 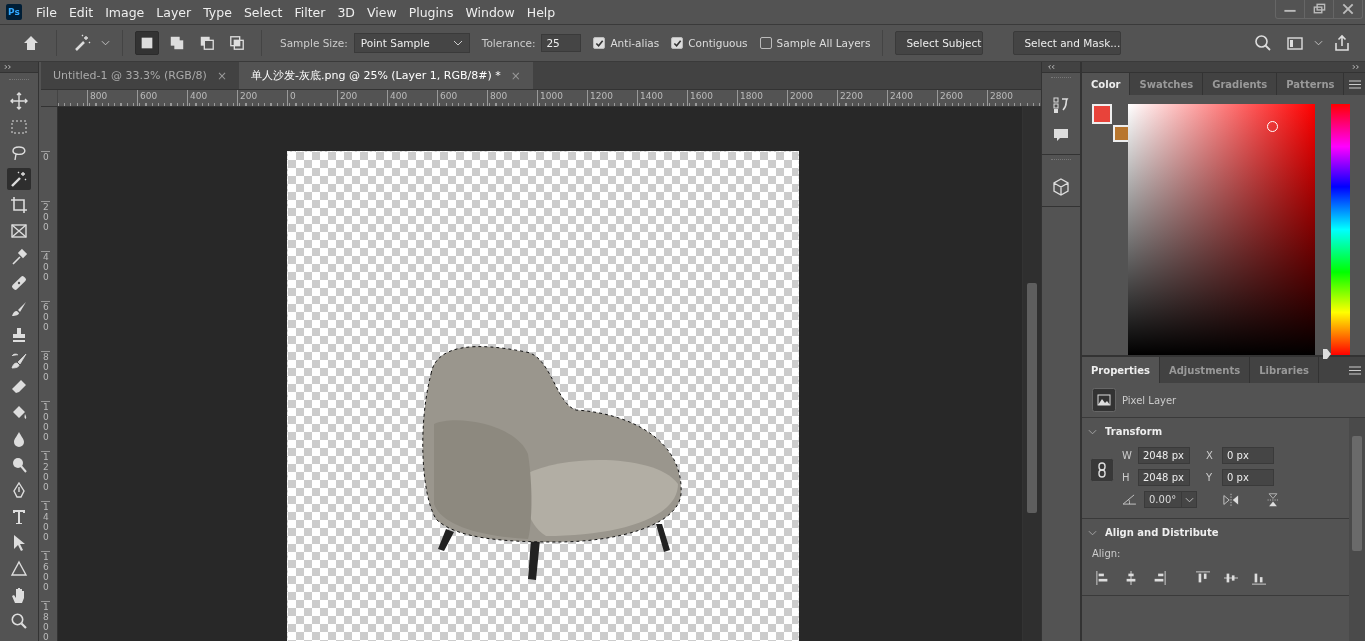 What do you see at coordinates (1210, 455) in the screenshot?
I see `x-label: X` at bounding box center [1210, 455].